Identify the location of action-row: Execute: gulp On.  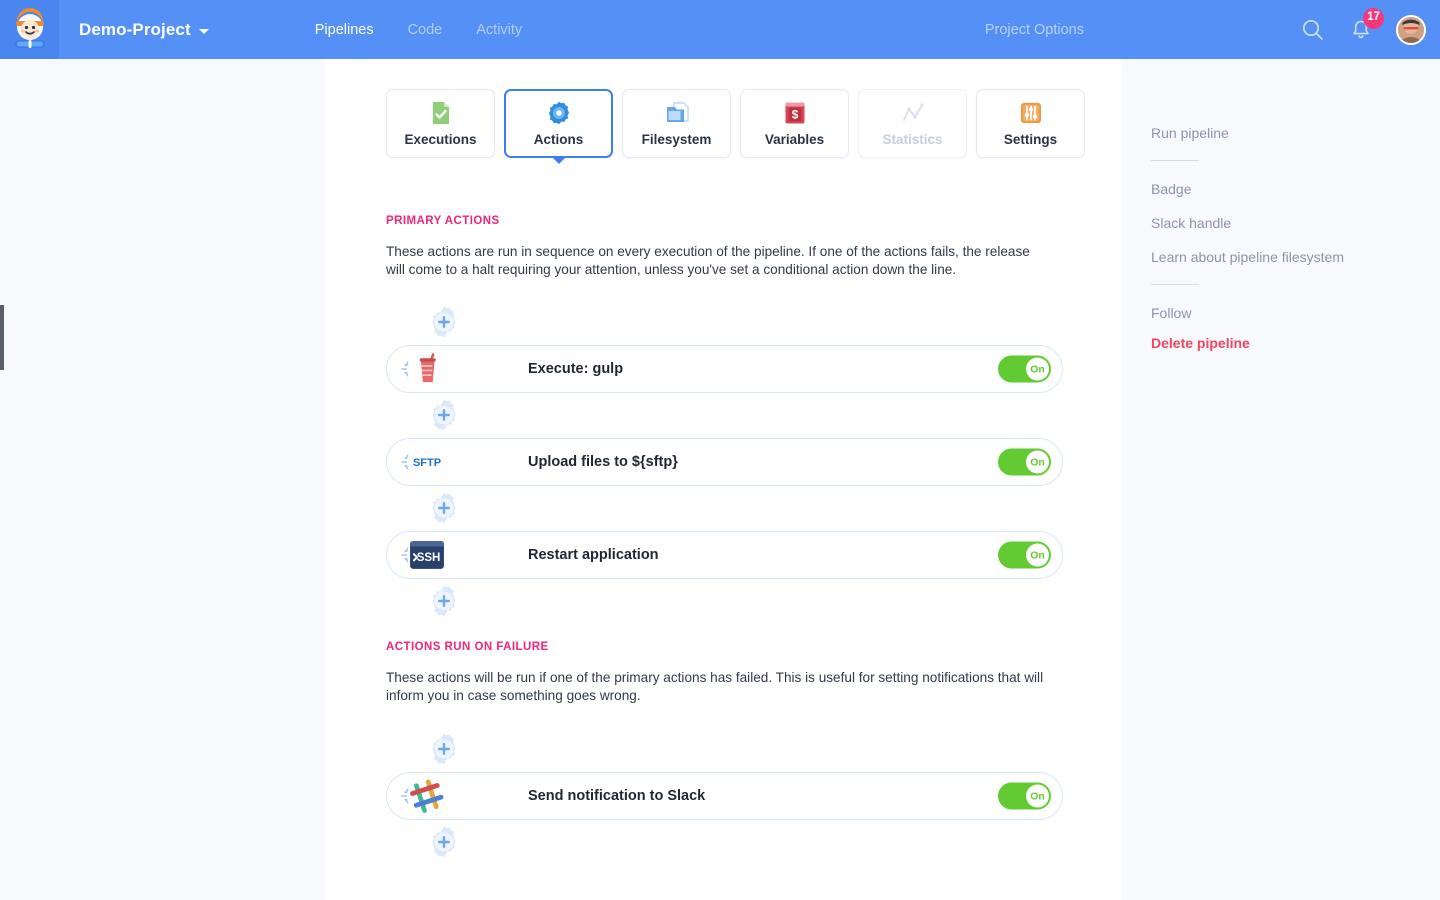
(724, 369).